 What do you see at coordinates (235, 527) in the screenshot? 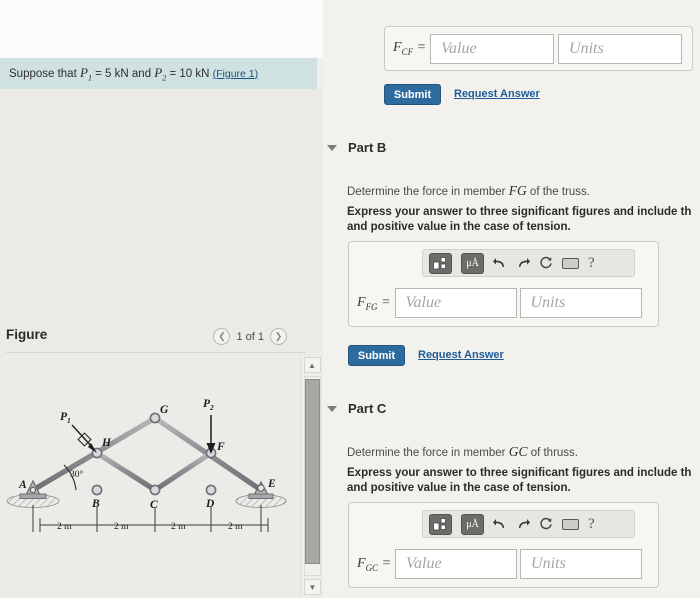
I see `dimension-label-3: 2 m` at bounding box center [235, 527].